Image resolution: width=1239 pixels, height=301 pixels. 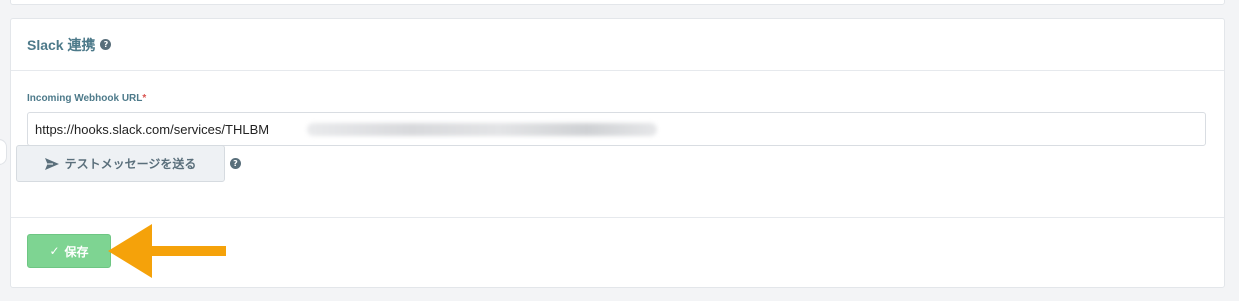 What do you see at coordinates (482, 129) in the screenshot?
I see `redacted-url-segment` at bounding box center [482, 129].